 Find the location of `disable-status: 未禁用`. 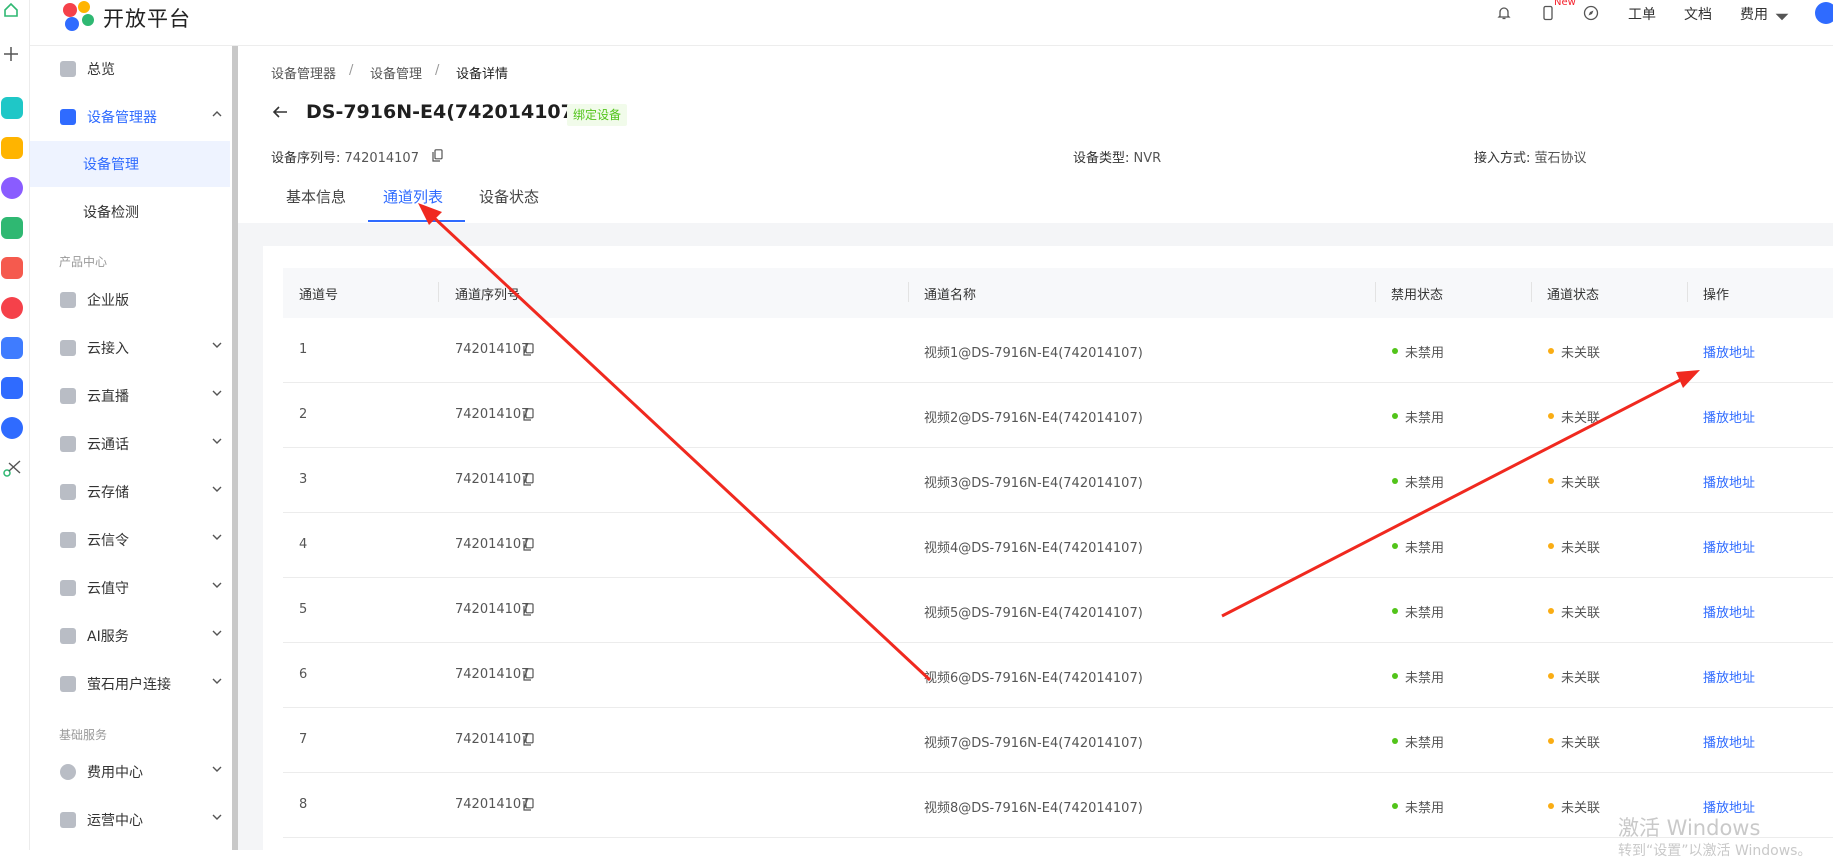

disable-status: 未禁用 is located at coordinates (1425, 483).